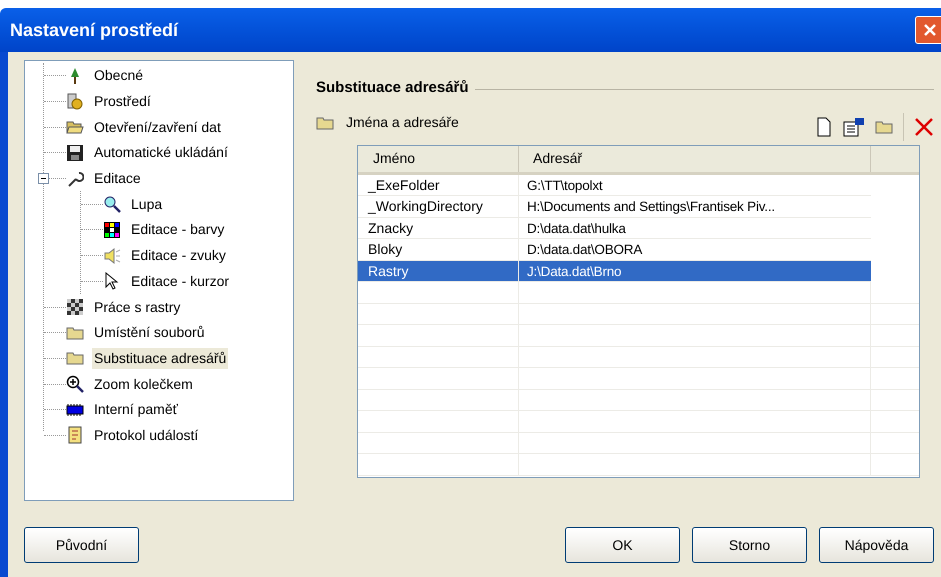 This screenshot has height=577, width=941. I want to click on tree-item: Práce s rastry, so click(137, 307).